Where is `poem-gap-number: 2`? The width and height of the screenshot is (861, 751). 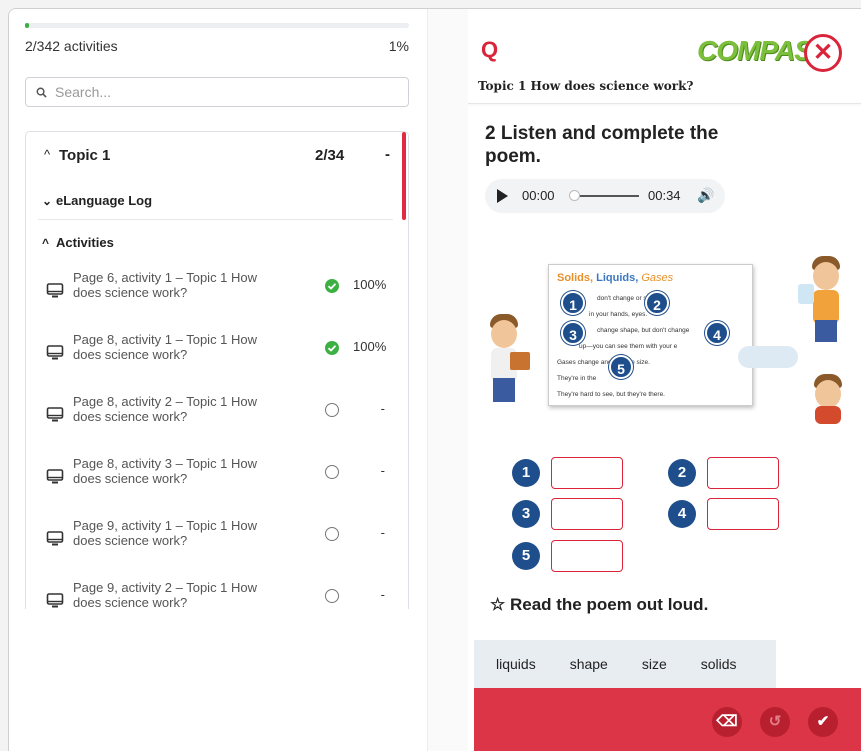 poem-gap-number: 2 is located at coordinates (657, 303).